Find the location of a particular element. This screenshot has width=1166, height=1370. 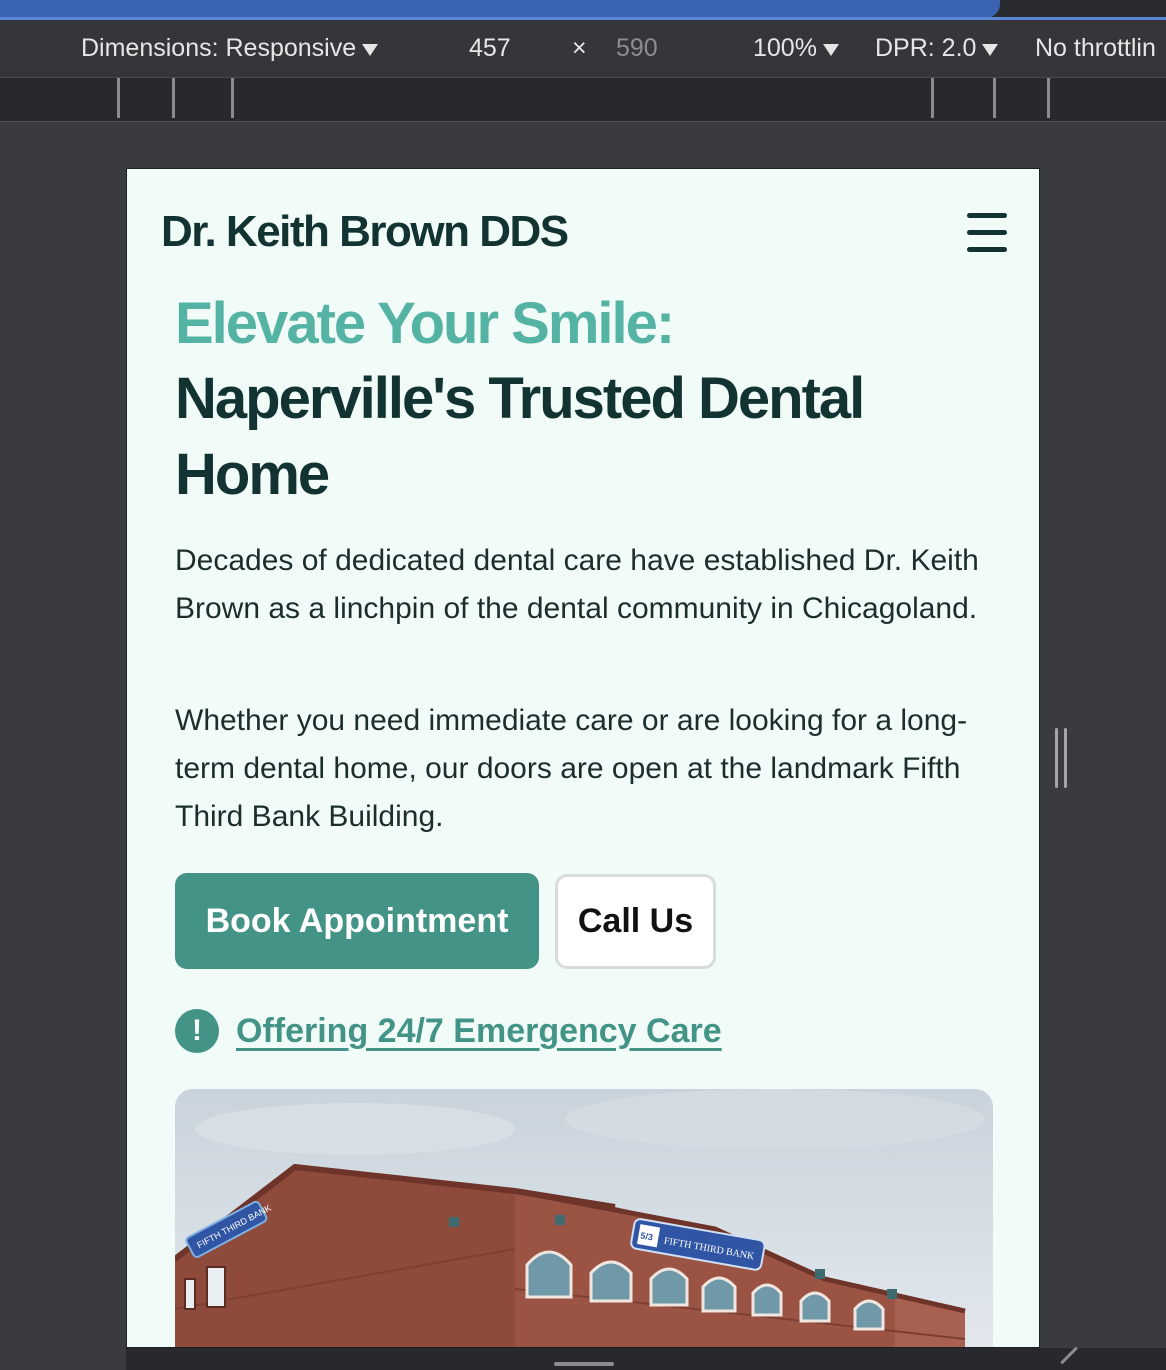

dimensions-dropdown: Dimensions: Responsive is located at coordinates (230, 48).